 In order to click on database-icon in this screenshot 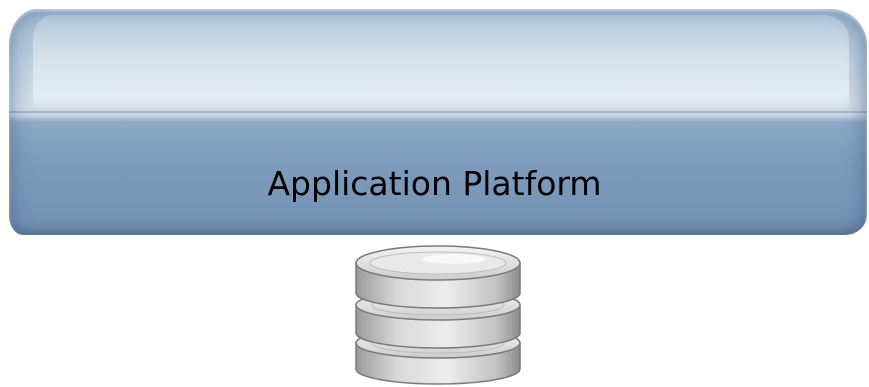, I will do `click(438, 315)`.